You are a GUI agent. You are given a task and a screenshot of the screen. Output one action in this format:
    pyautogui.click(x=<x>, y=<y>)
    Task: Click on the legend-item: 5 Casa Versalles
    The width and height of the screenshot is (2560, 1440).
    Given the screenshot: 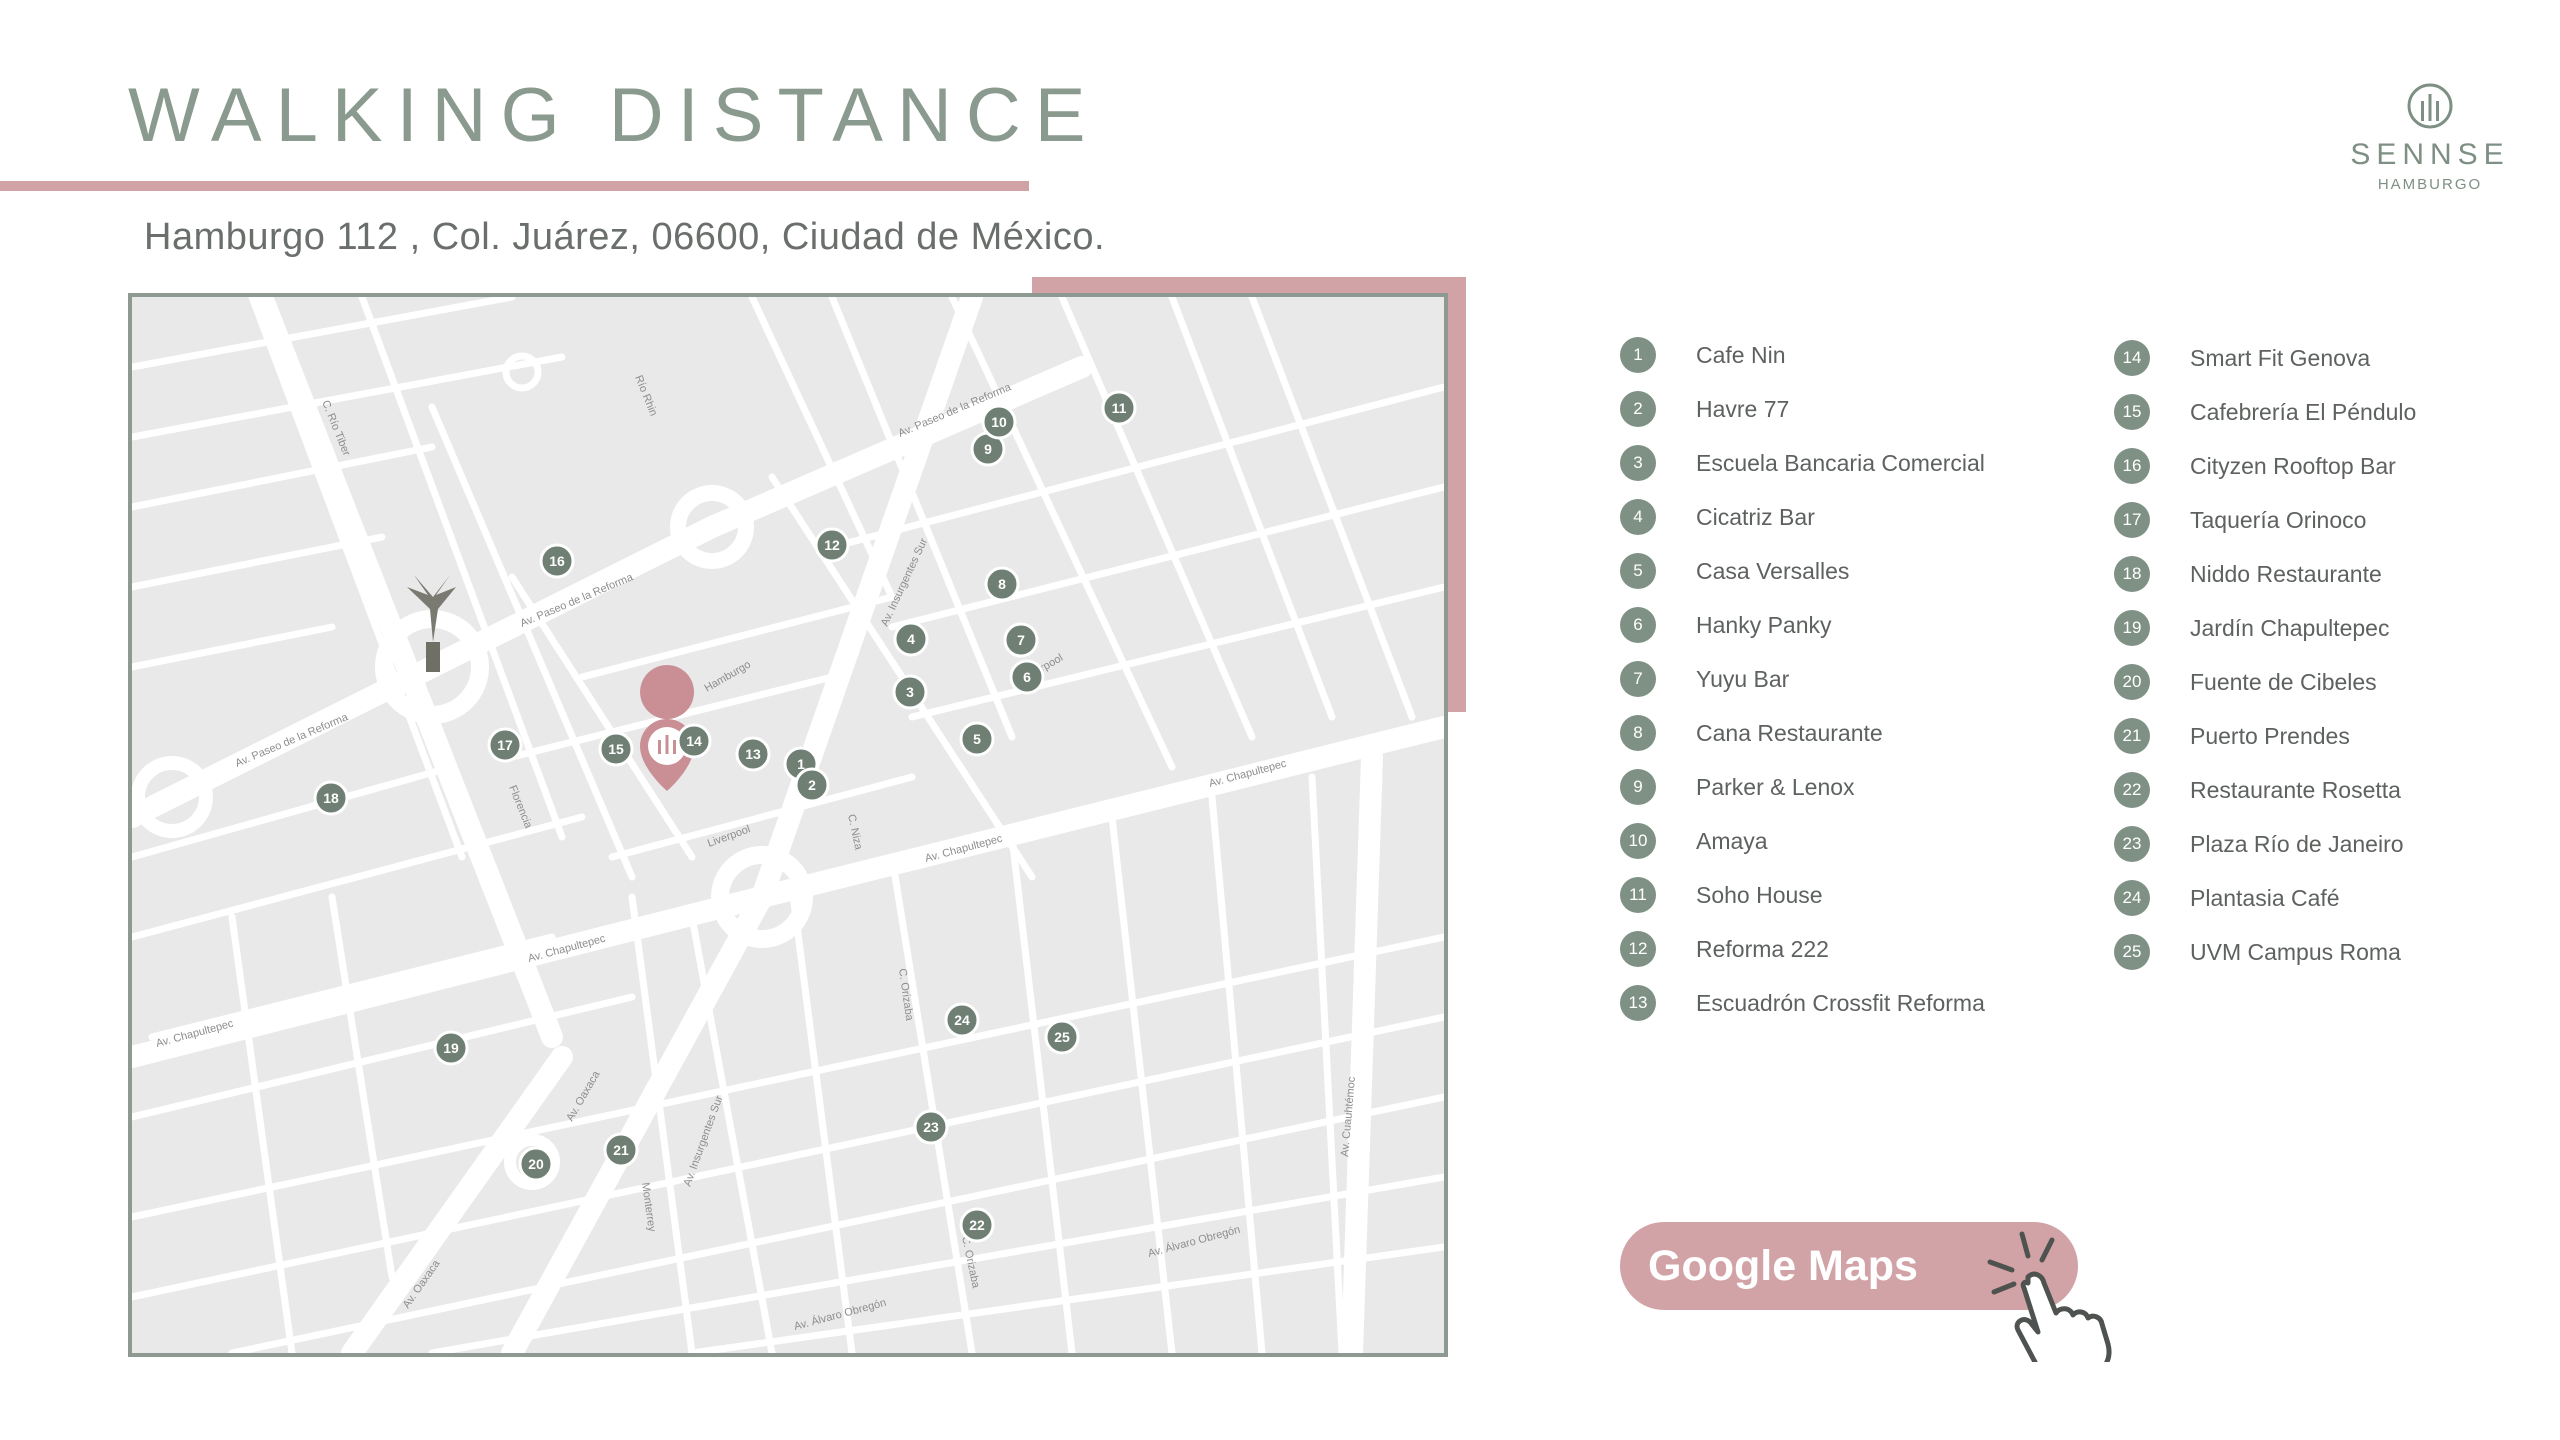 What is the action you would take?
    pyautogui.click(x=1802, y=571)
    